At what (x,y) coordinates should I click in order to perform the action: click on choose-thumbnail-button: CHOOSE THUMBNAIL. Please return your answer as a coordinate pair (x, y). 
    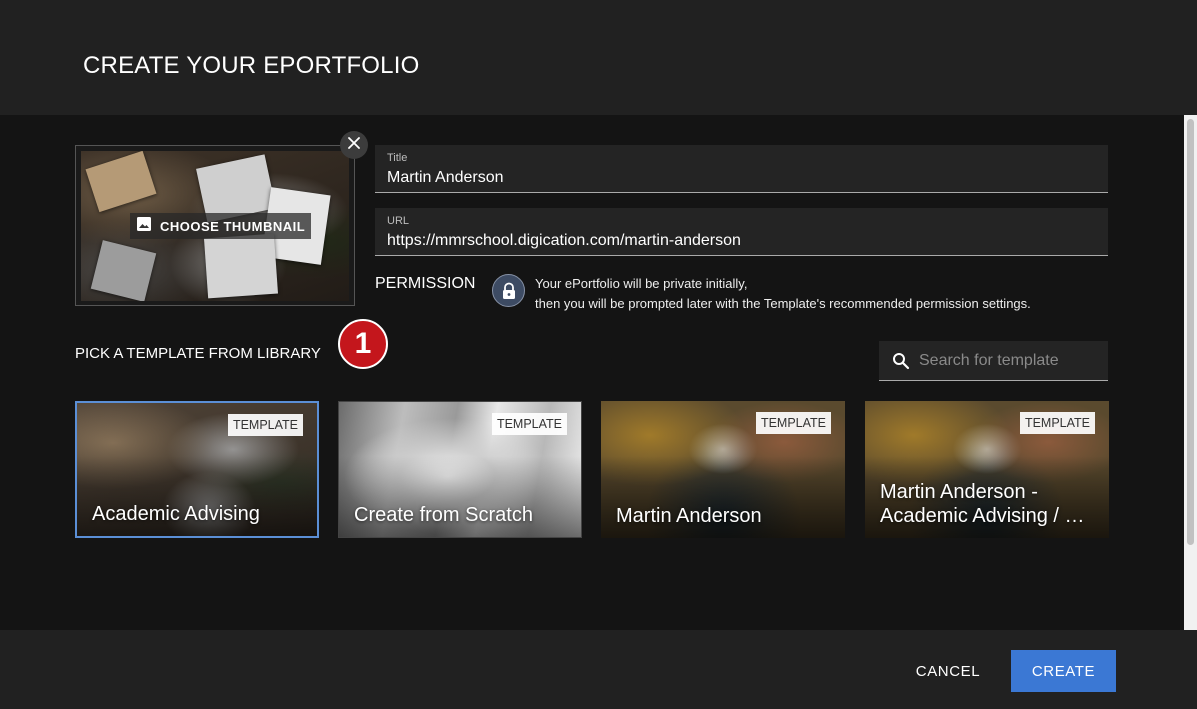
    Looking at the image, I should click on (221, 226).